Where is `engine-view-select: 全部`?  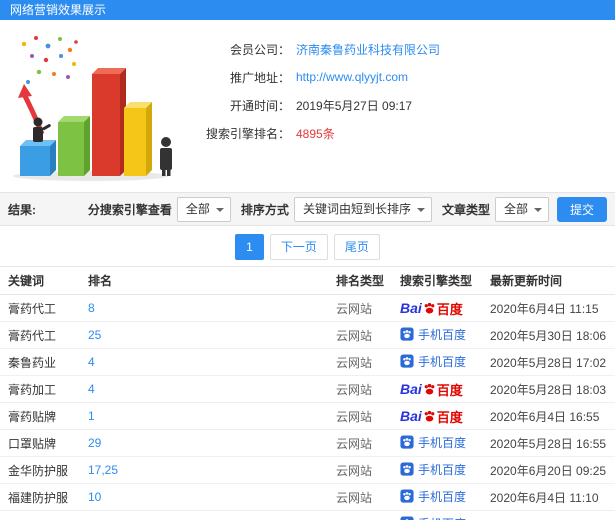
engine-view-select: 全部 is located at coordinates (203, 209).